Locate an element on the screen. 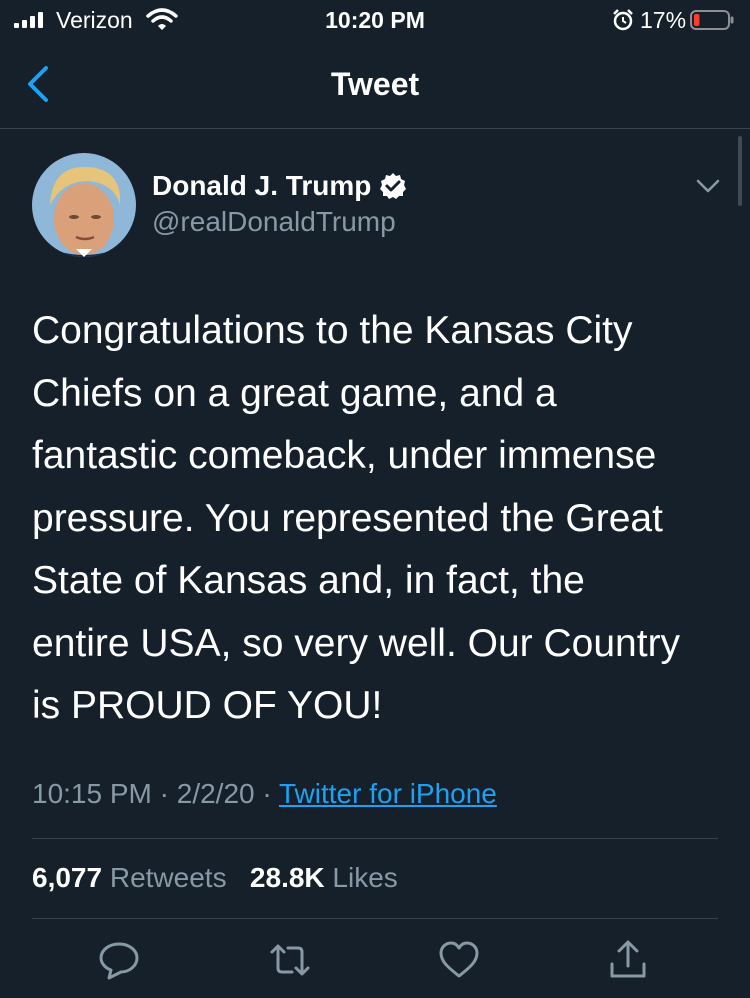 The height and width of the screenshot is (998, 750). status-bar: Verizon 10:20 PM 17% is located at coordinates (375, 20).